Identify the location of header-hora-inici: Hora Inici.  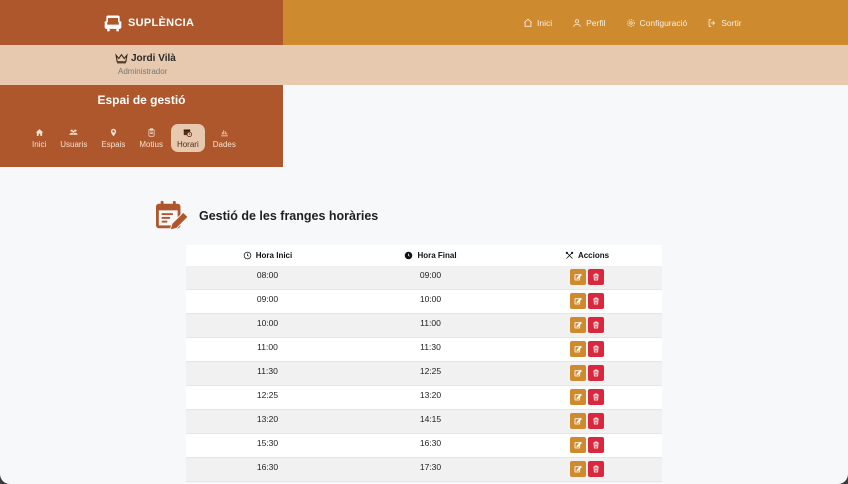
(267, 255).